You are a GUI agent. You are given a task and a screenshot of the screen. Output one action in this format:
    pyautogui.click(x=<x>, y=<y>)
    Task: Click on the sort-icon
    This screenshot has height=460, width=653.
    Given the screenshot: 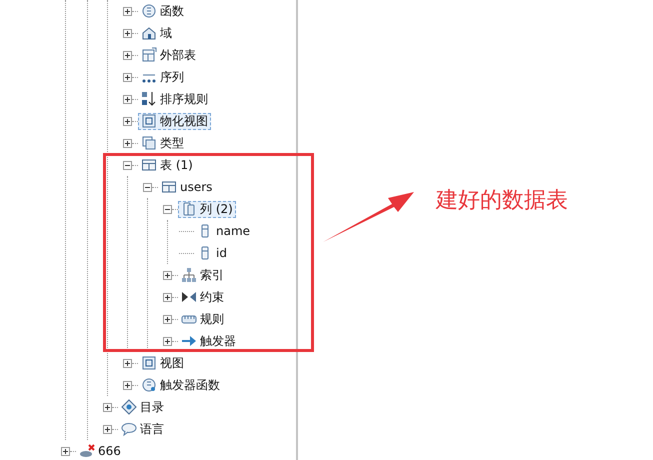 What is the action you would take?
    pyautogui.click(x=149, y=99)
    